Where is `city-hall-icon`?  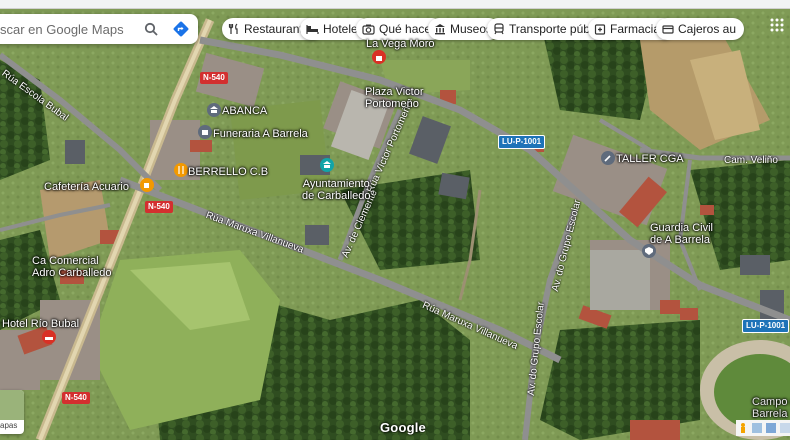
city-hall-icon is located at coordinates (327, 164).